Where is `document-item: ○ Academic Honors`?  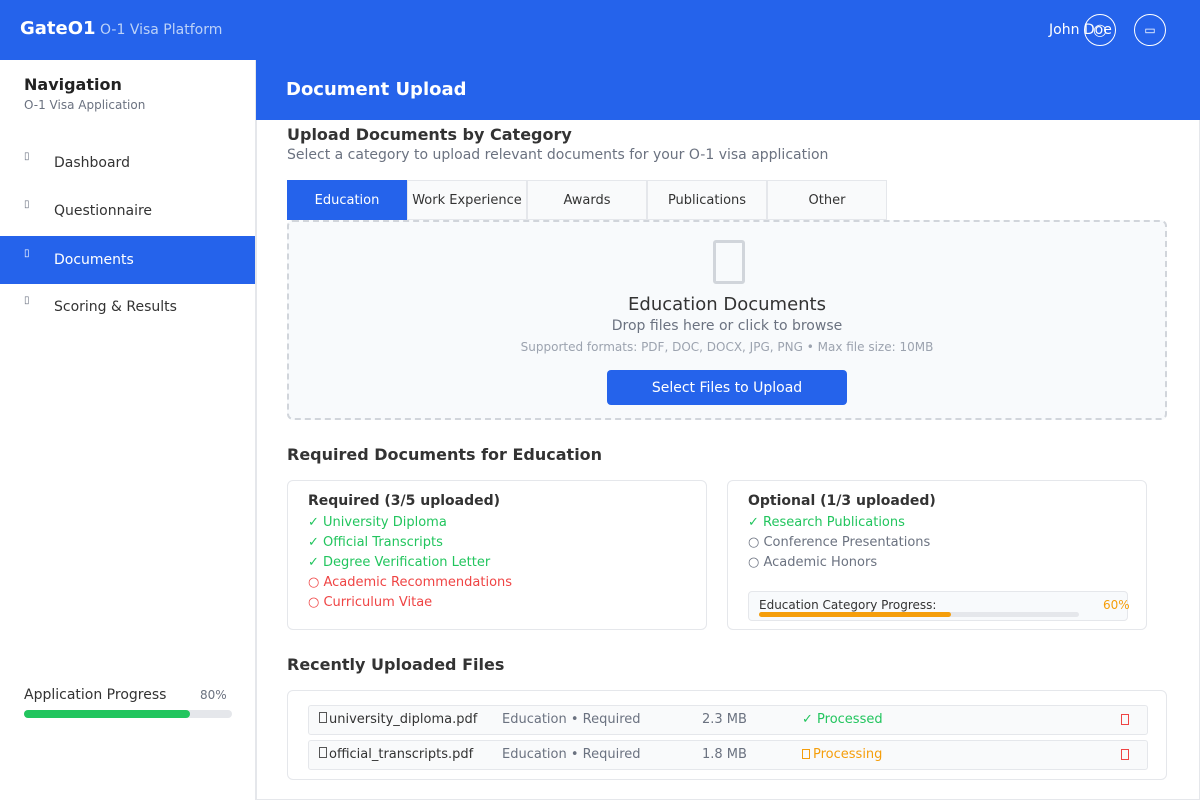
document-item: ○ Academic Honors is located at coordinates (813, 562).